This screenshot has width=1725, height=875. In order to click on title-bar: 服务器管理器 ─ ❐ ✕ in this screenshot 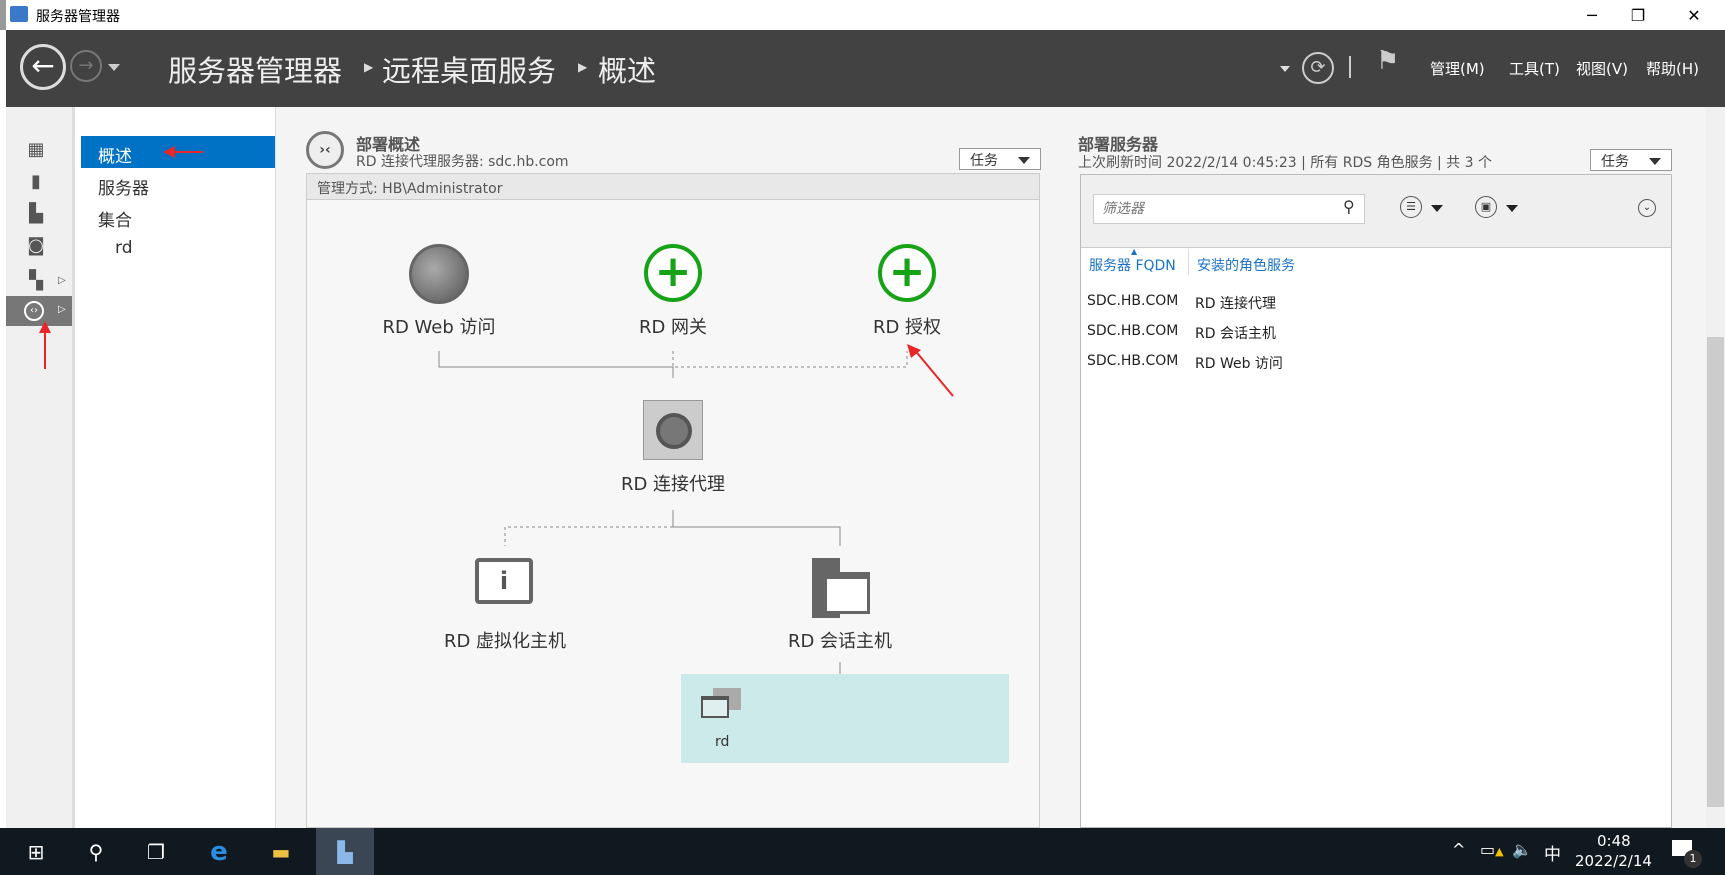, I will do `click(862, 15)`.